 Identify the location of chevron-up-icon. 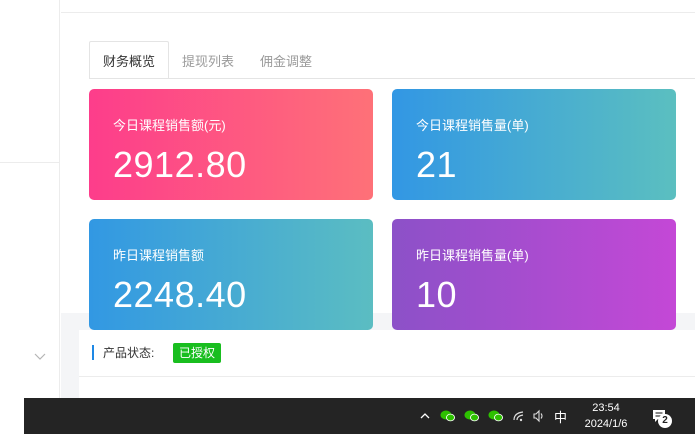
(425, 416).